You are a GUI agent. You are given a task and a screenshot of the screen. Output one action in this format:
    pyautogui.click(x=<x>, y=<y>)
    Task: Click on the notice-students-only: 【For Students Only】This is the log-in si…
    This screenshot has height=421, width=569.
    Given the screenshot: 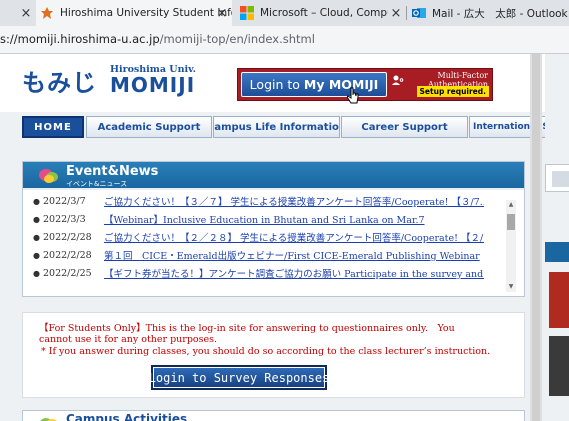 What is the action you would take?
    pyautogui.click(x=247, y=334)
    